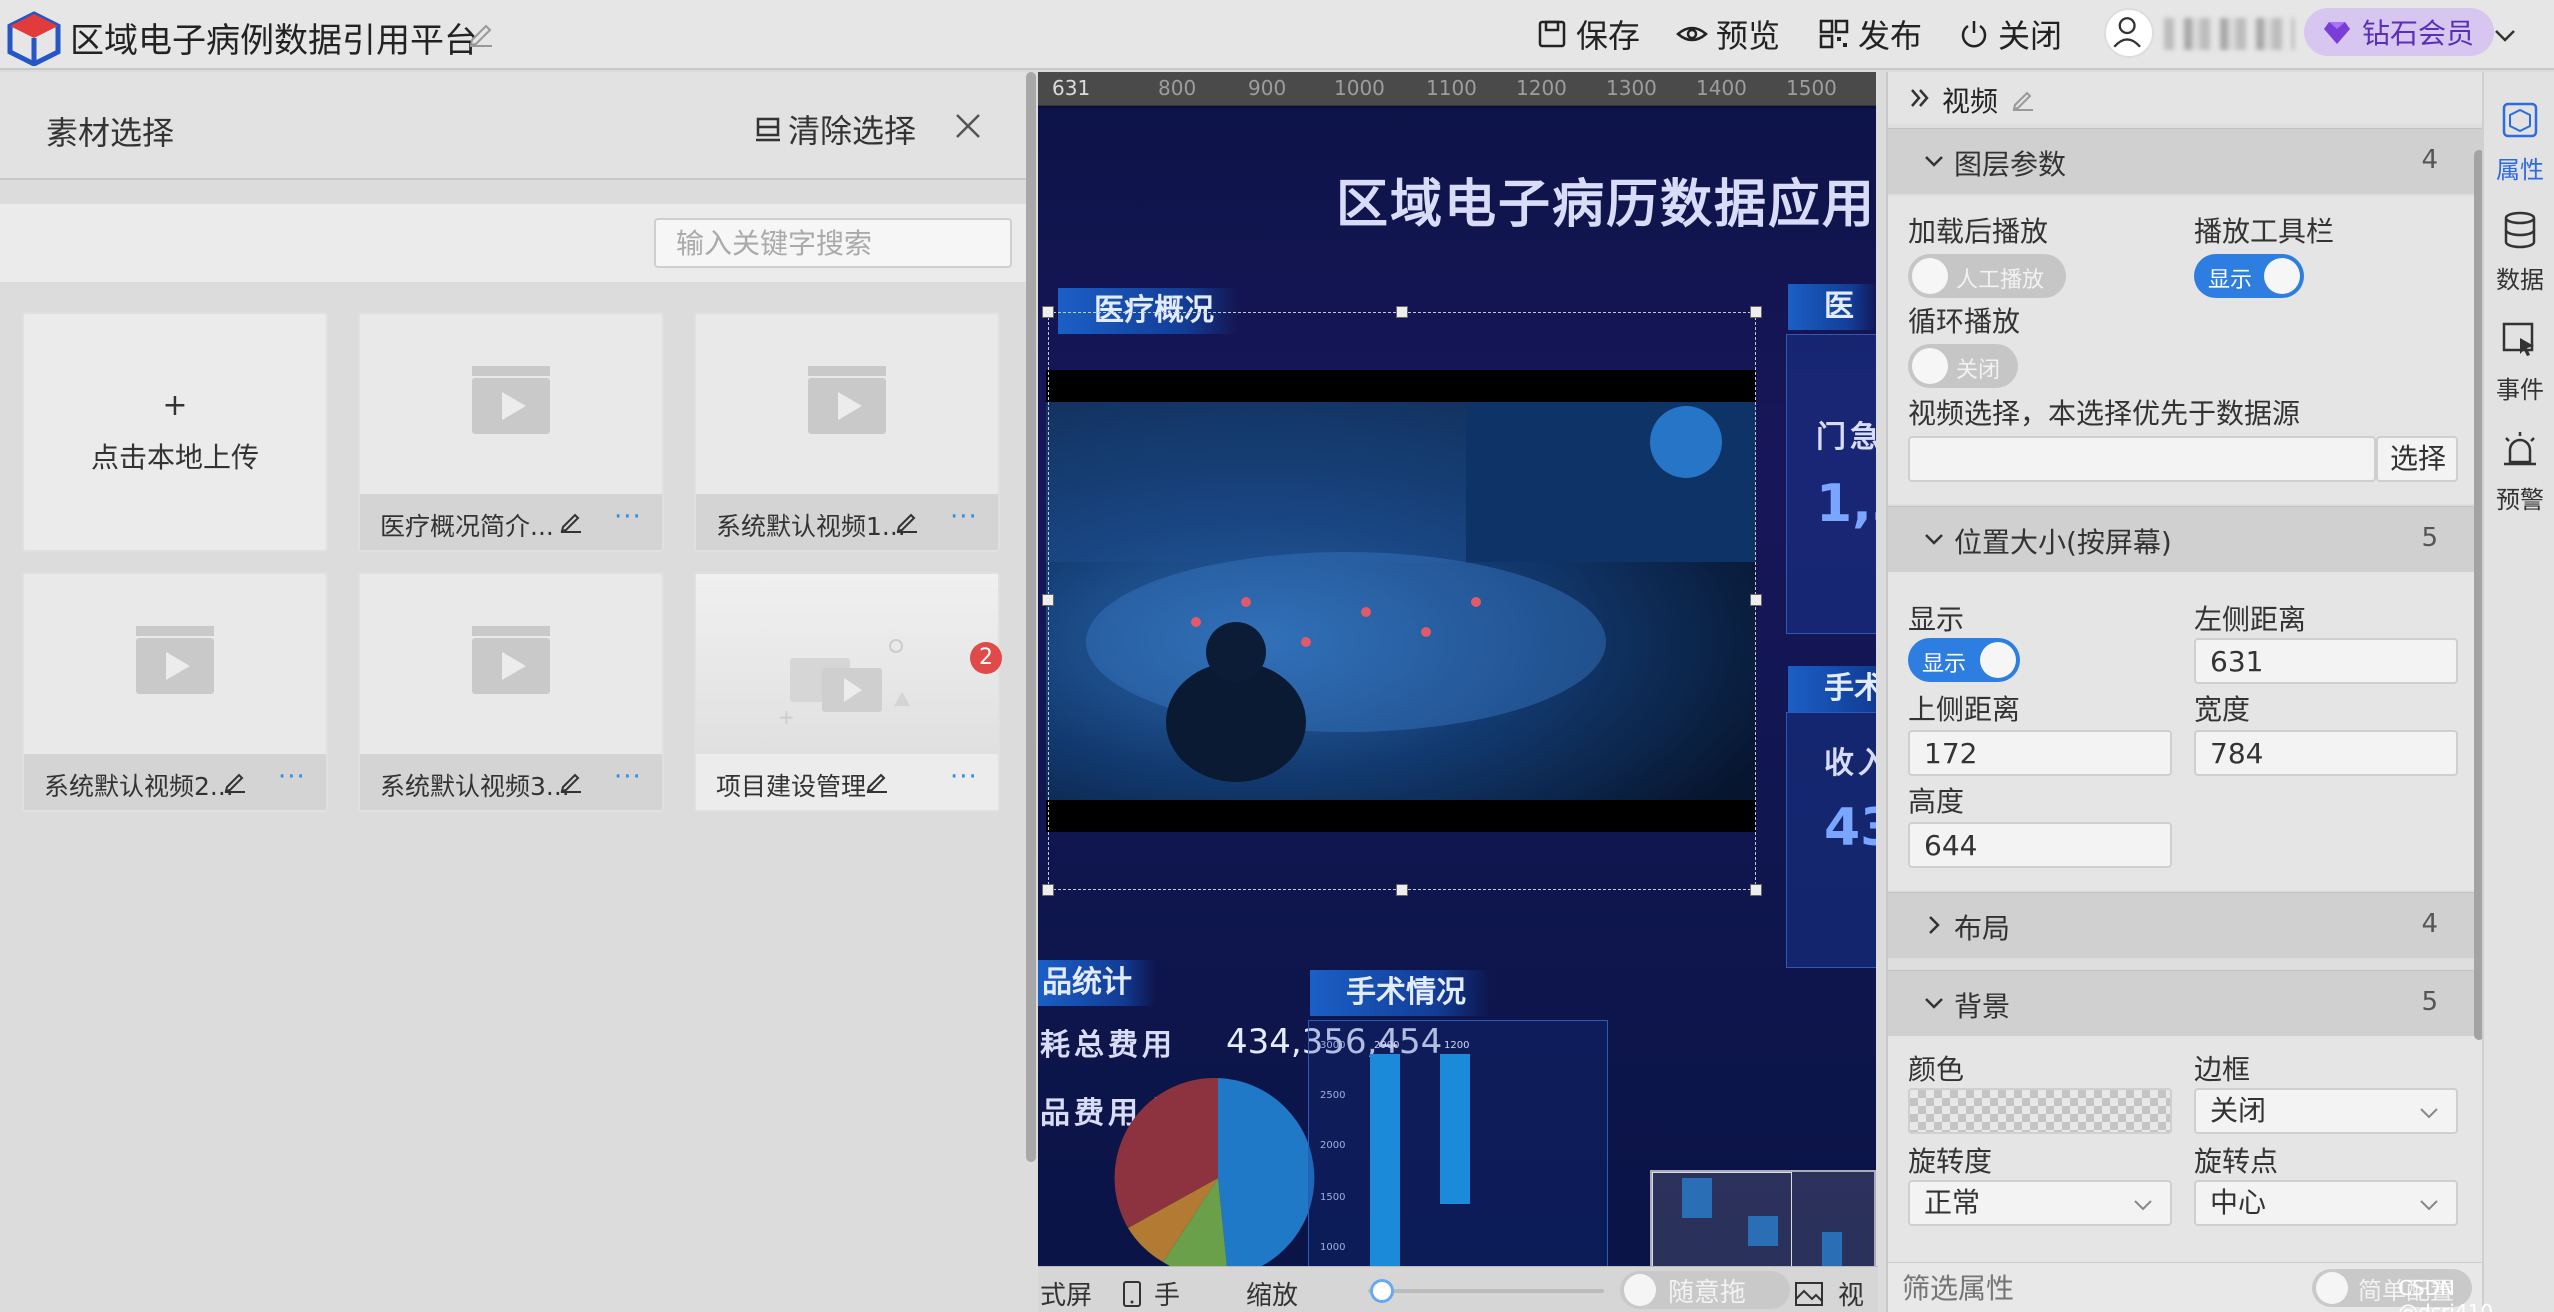  I want to click on section-position-size: 位置大小(按屏幕) 5, so click(2185, 539).